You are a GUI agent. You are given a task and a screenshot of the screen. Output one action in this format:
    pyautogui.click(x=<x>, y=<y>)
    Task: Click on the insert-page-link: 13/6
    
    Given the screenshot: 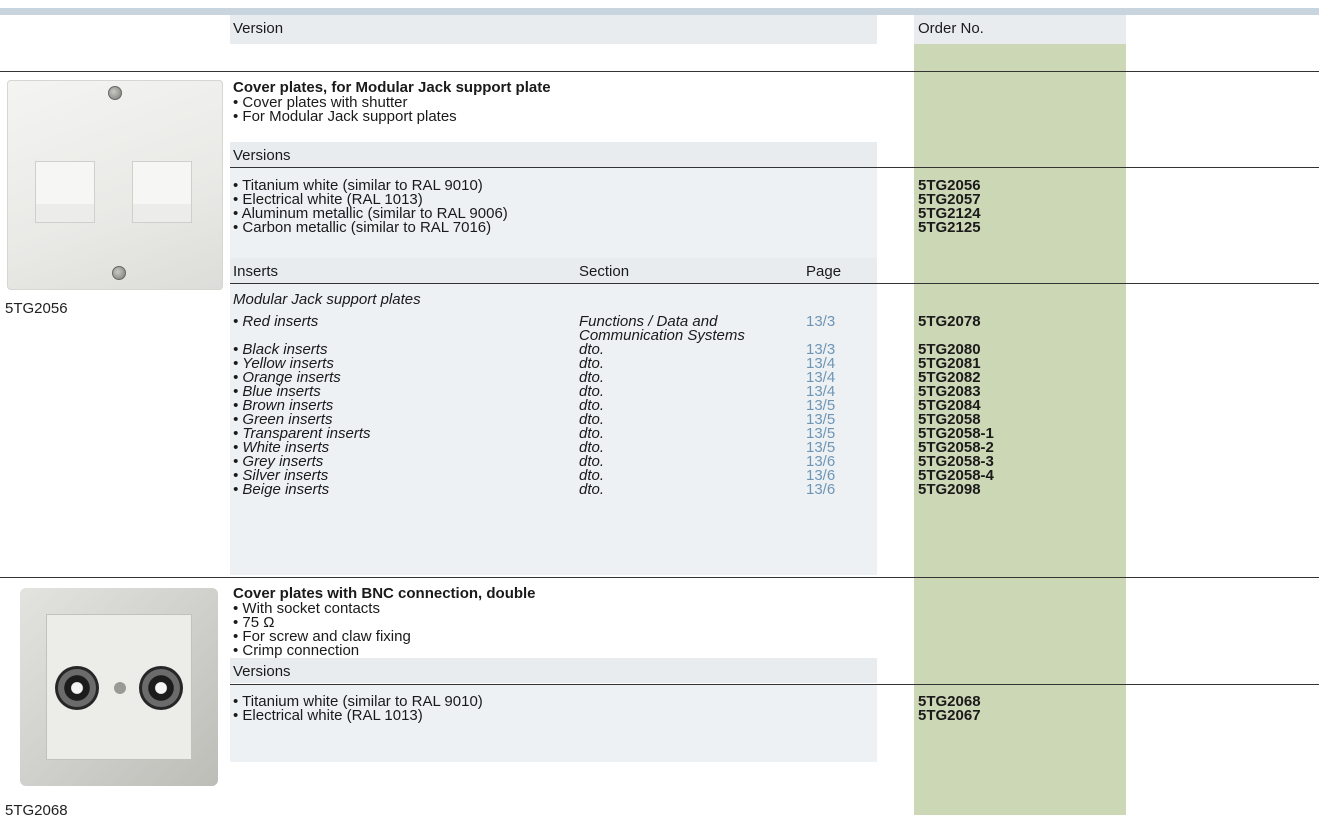 What is the action you would take?
    pyautogui.click(x=820, y=489)
    